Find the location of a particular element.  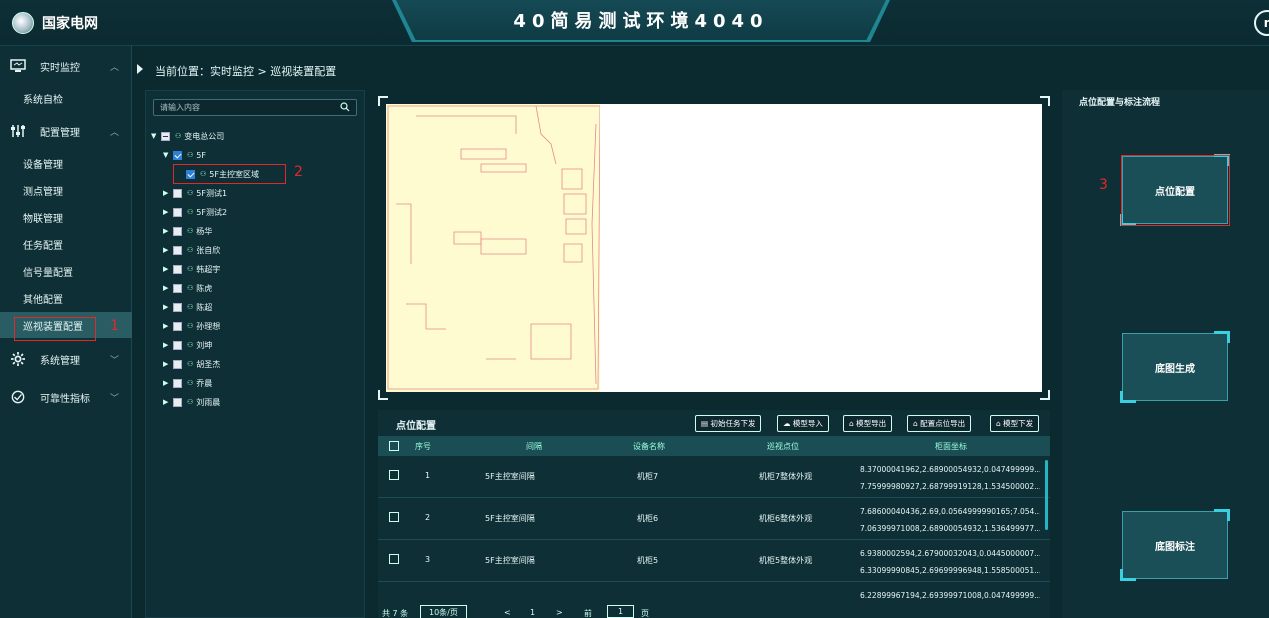

sidebar-item-task-config: 任务配置 is located at coordinates (66, 244).